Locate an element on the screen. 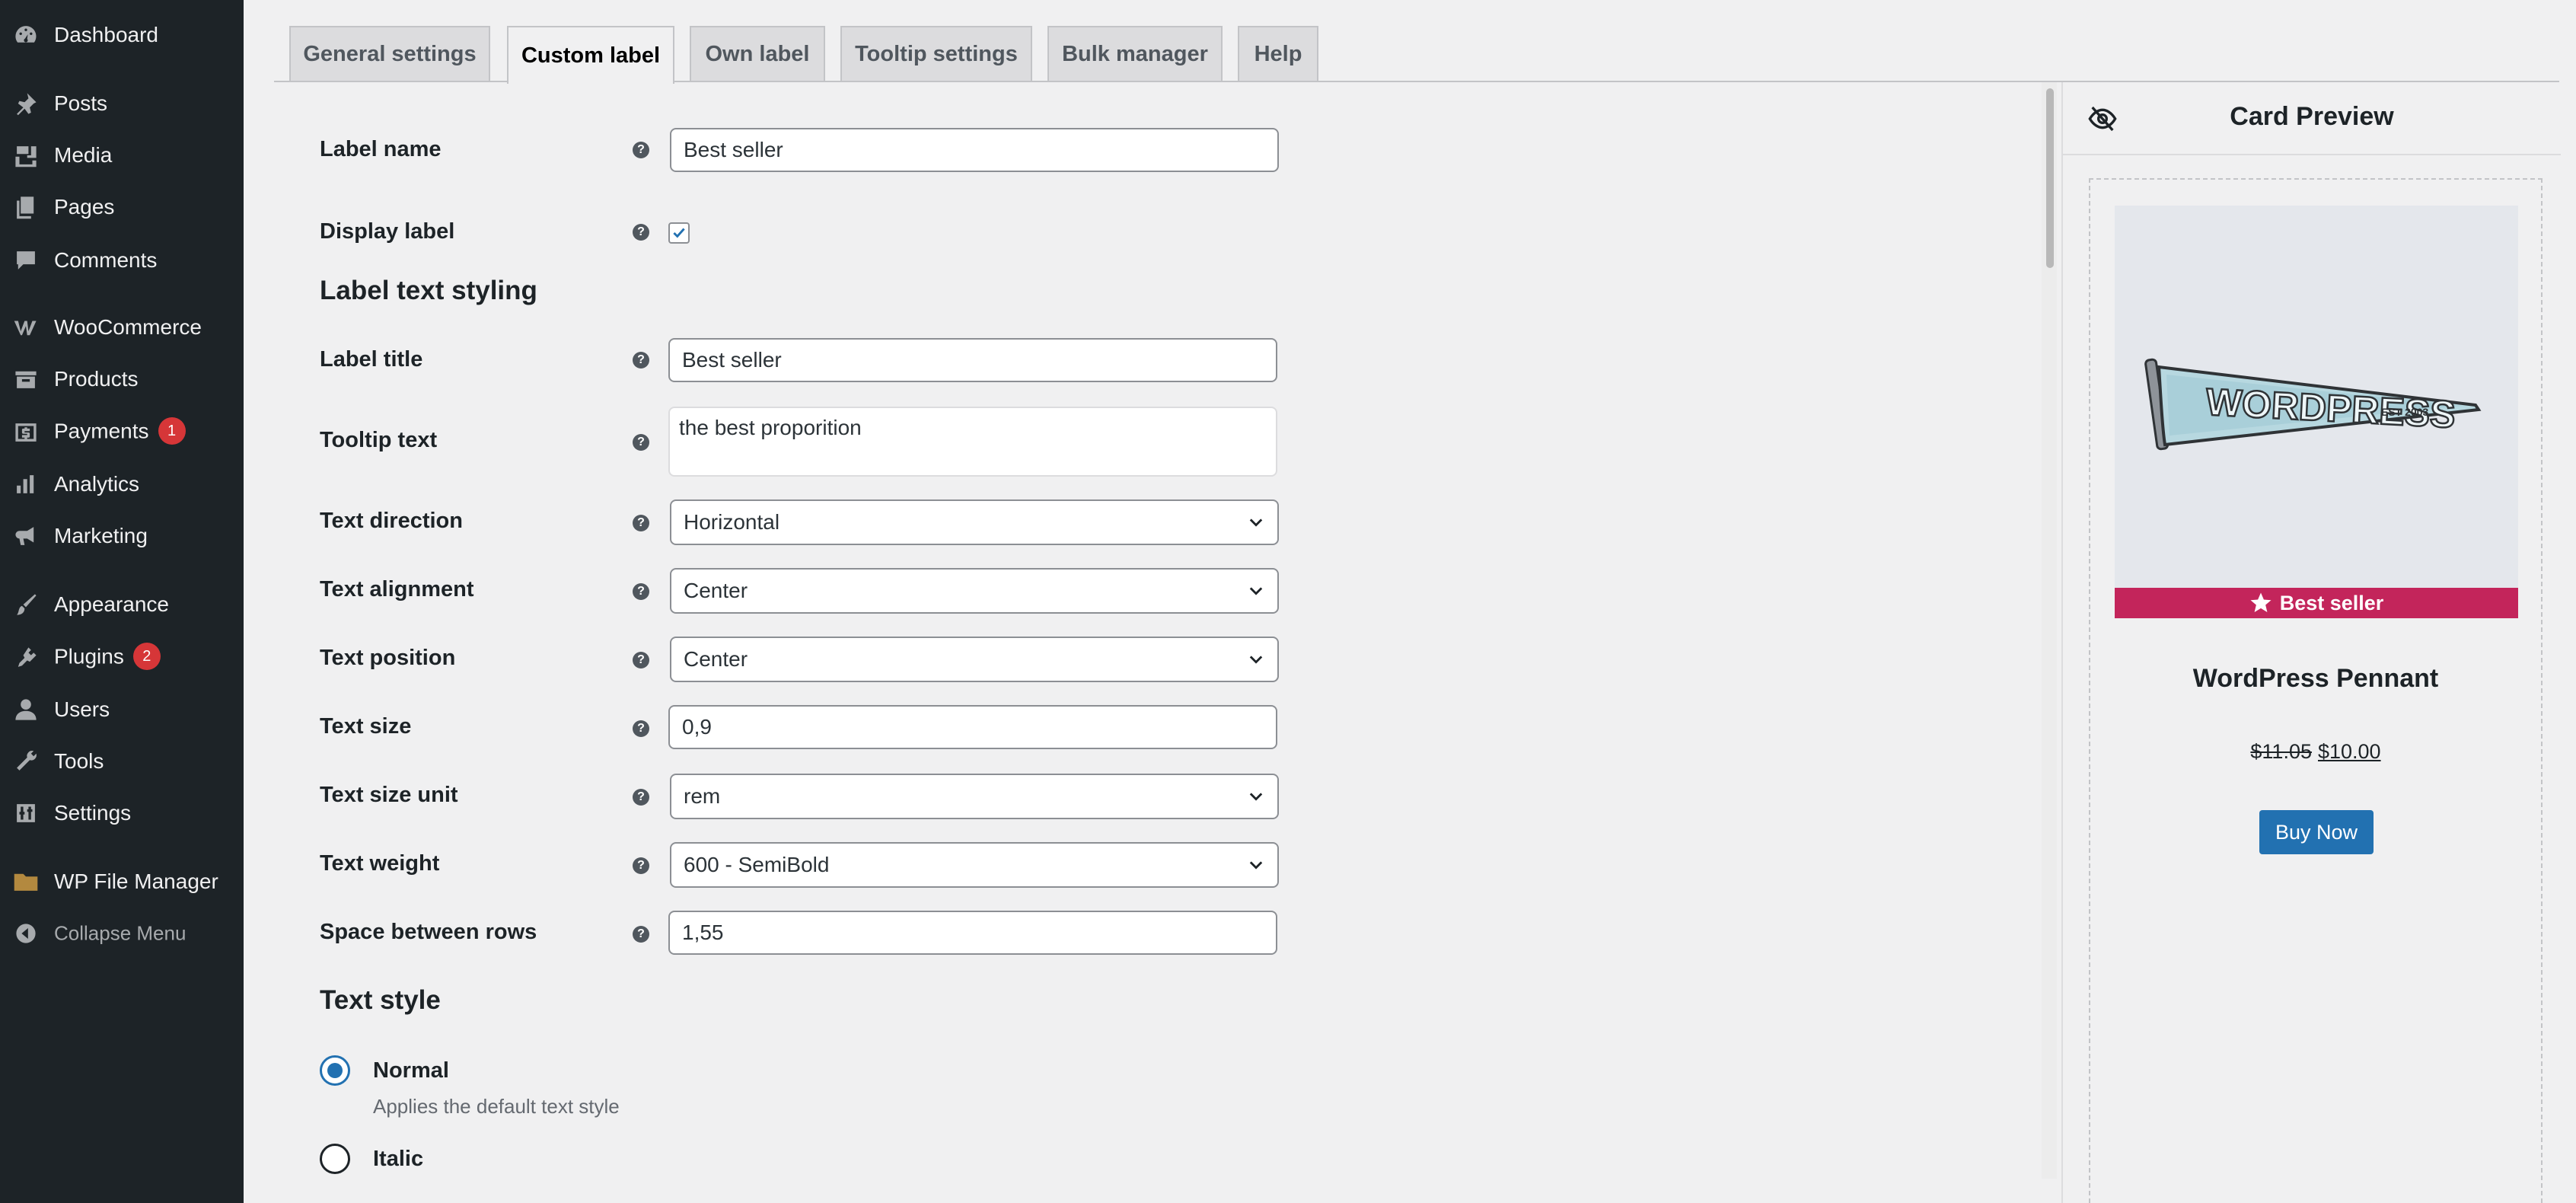  menu-item-wp-file-manager: WP File Manager is located at coordinates (122, 882).